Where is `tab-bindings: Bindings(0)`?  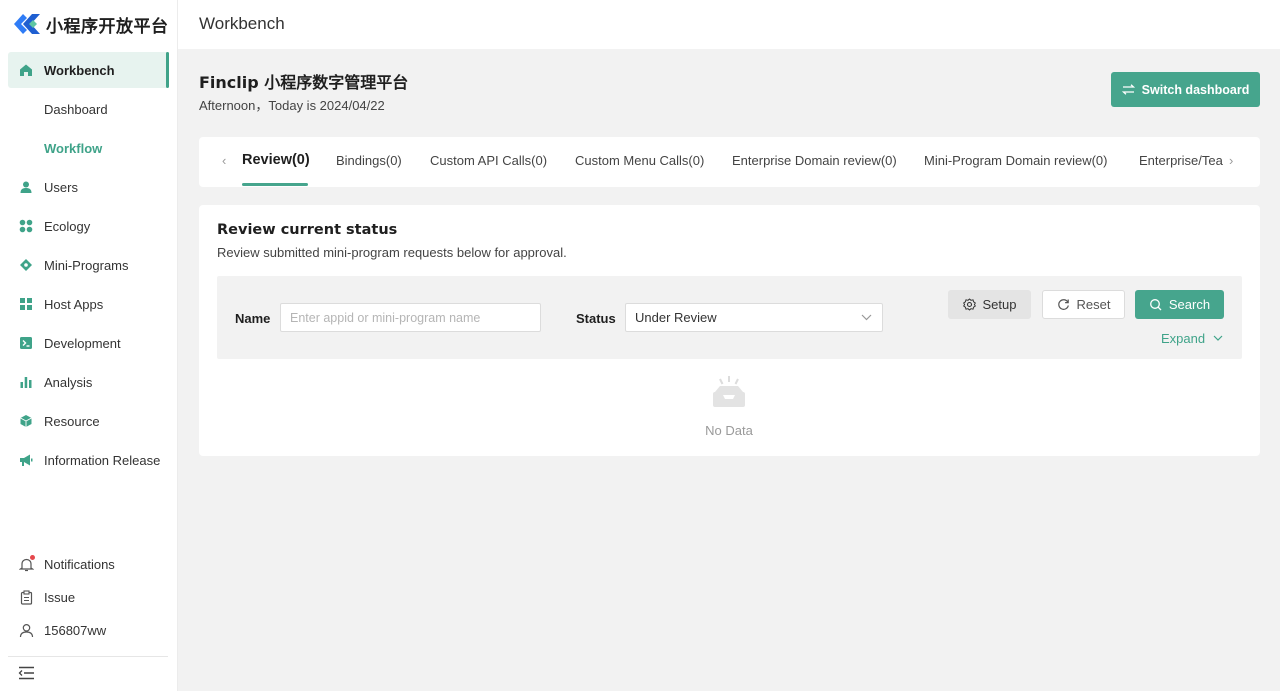
tab-bindings: Bindings(0) is located at coordinates (369, 160).